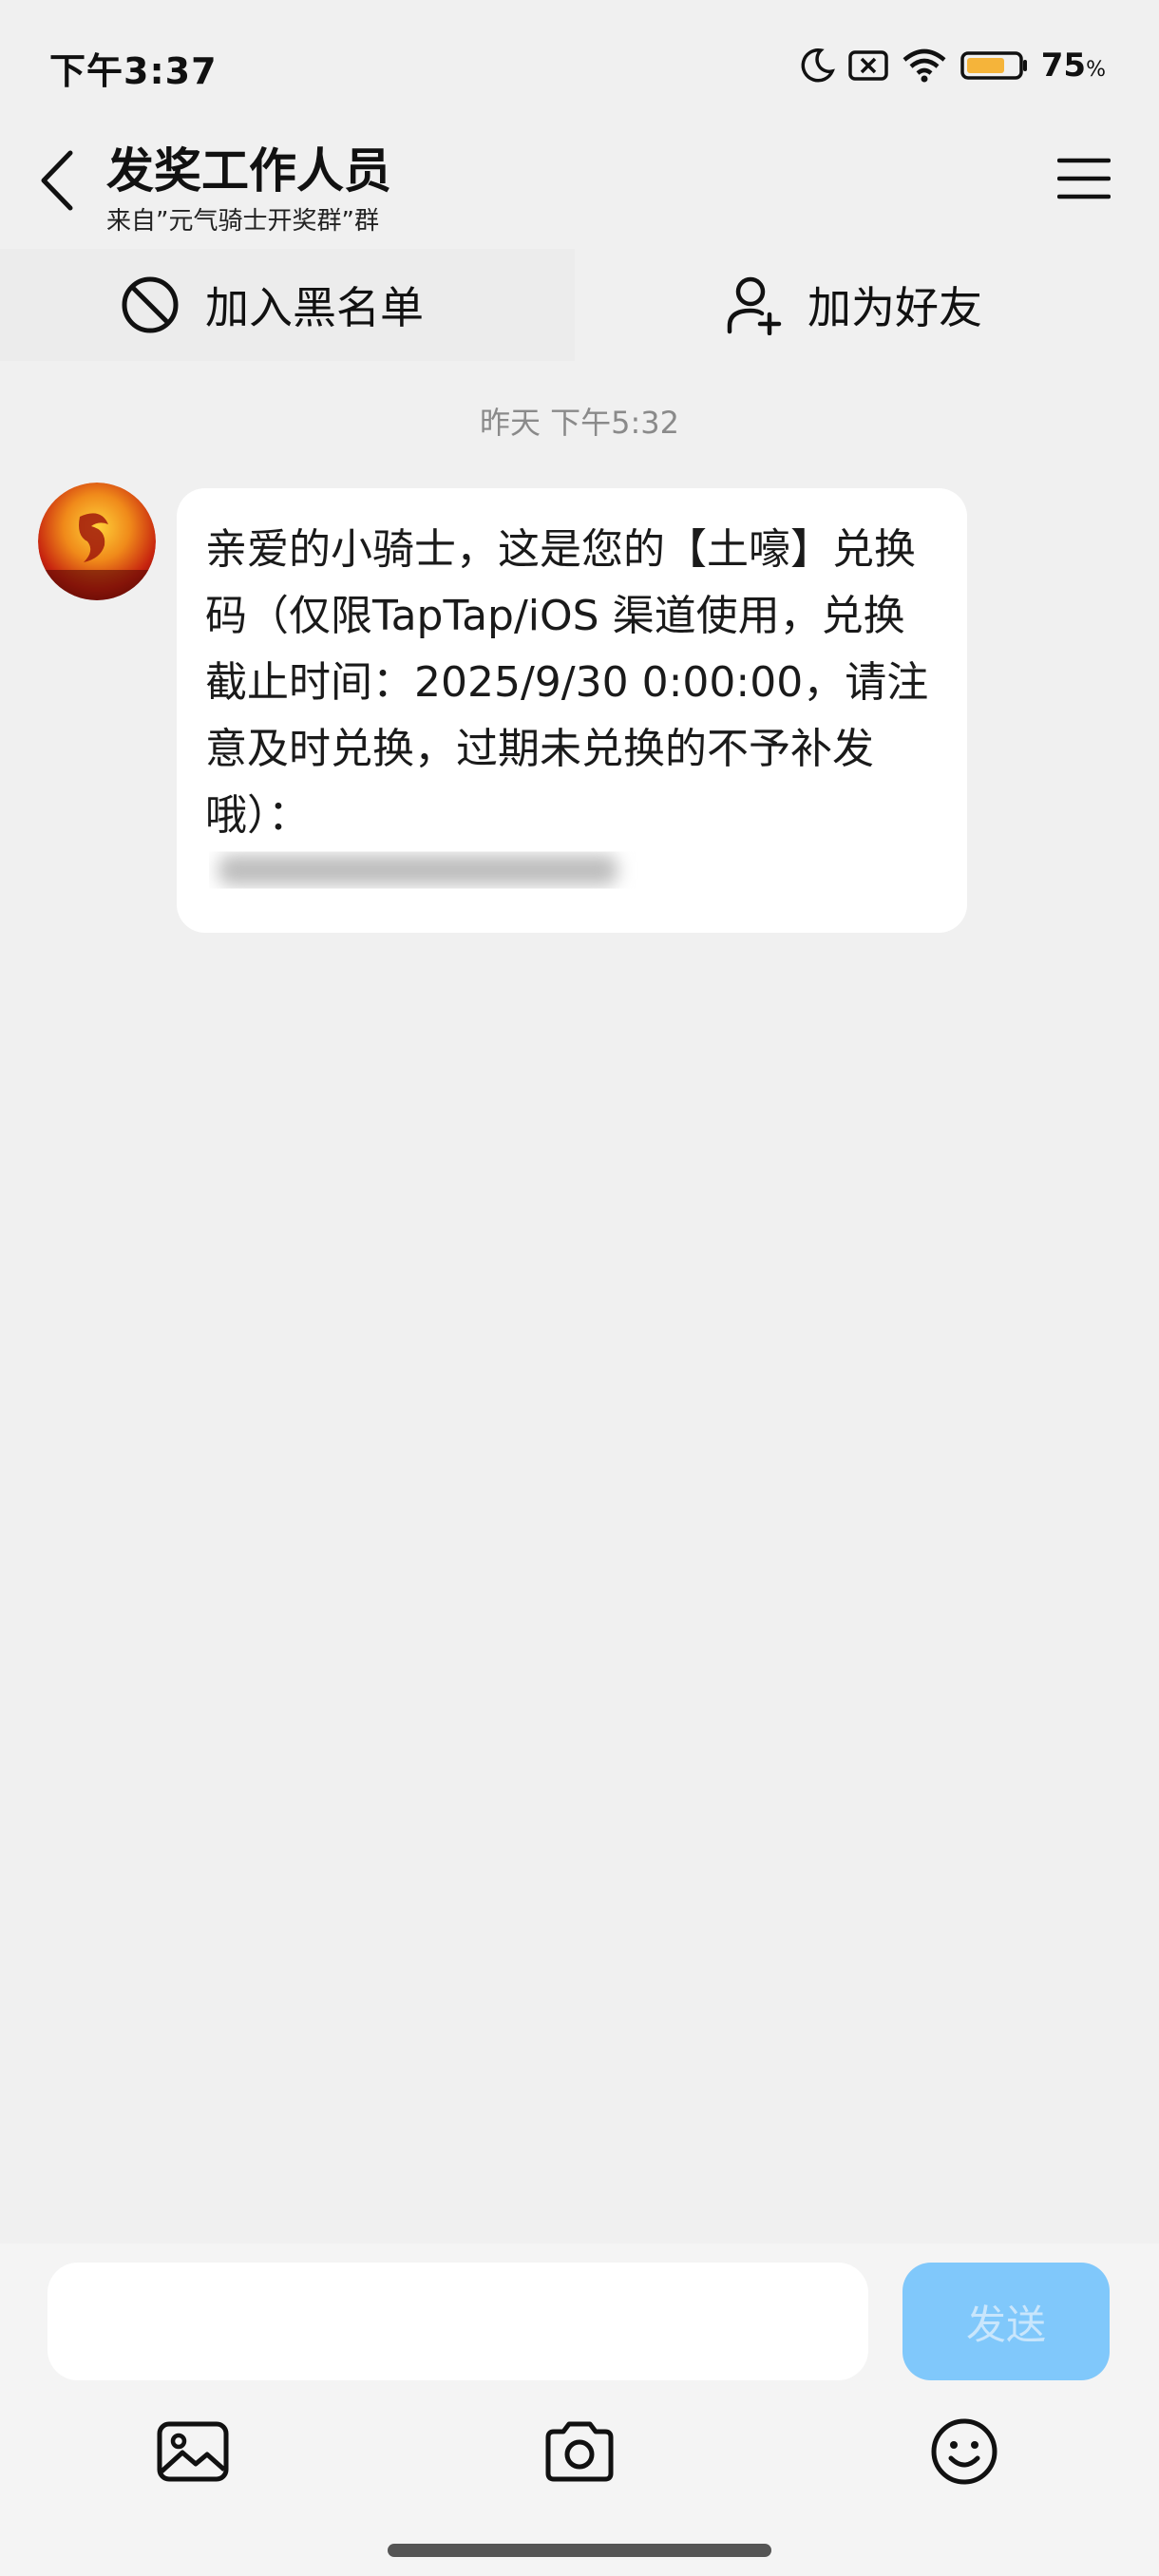  I want to click on send-button: 发送, so click(1006, 2321).